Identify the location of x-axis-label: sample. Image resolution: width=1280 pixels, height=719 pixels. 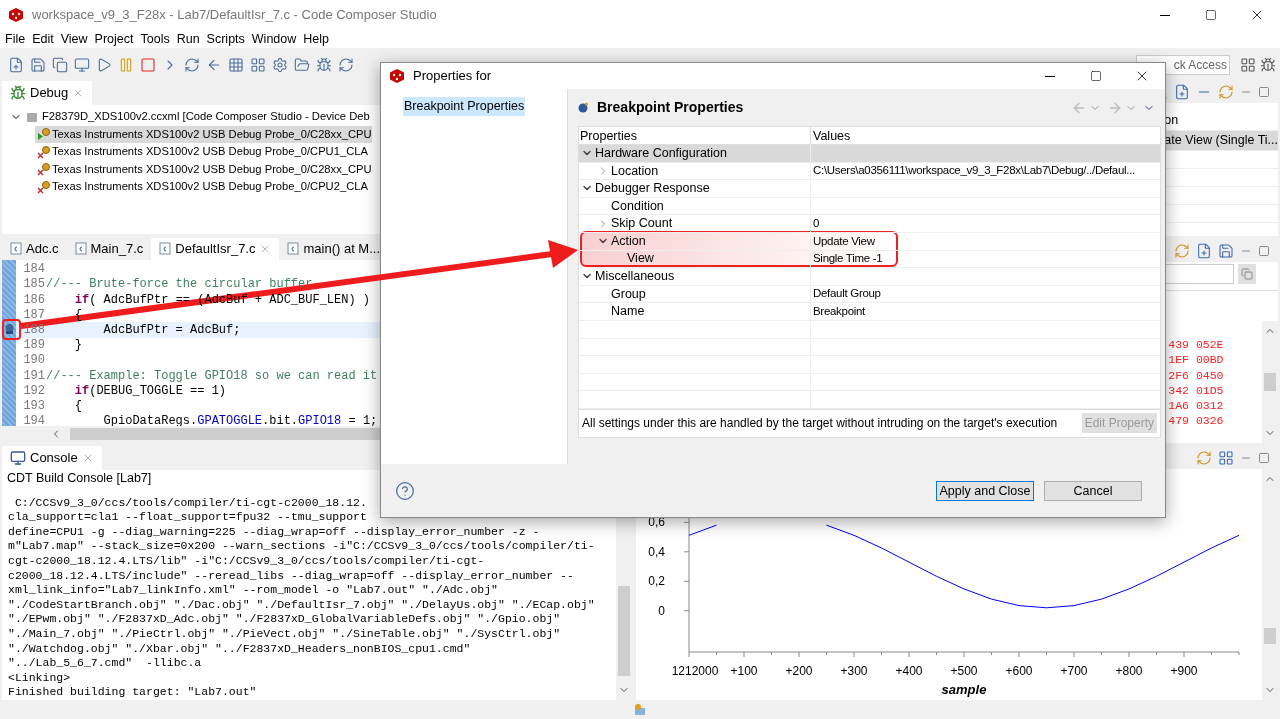
(964, 689).